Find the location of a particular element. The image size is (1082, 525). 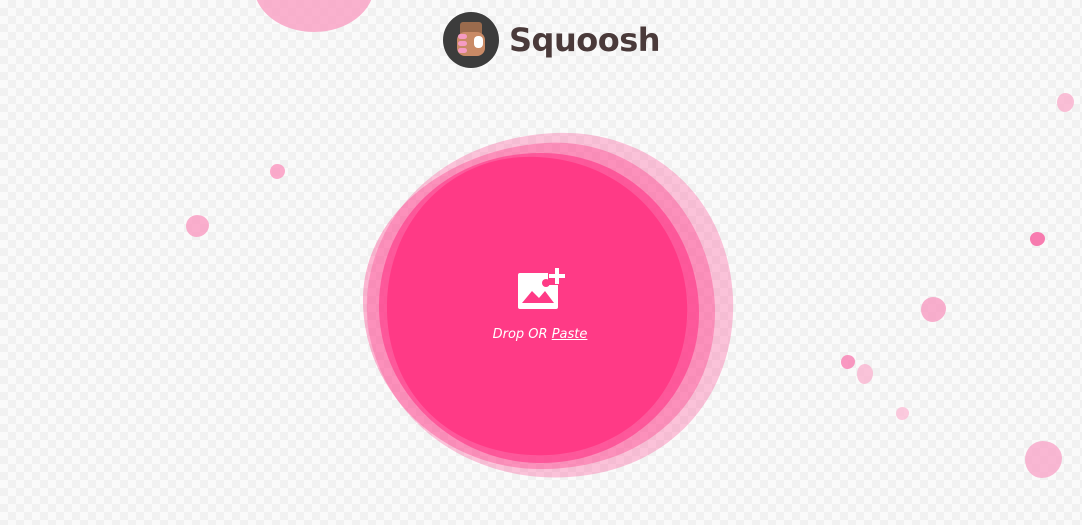

squoosh-hand-logo-icon is located at coordinates (471, 40).